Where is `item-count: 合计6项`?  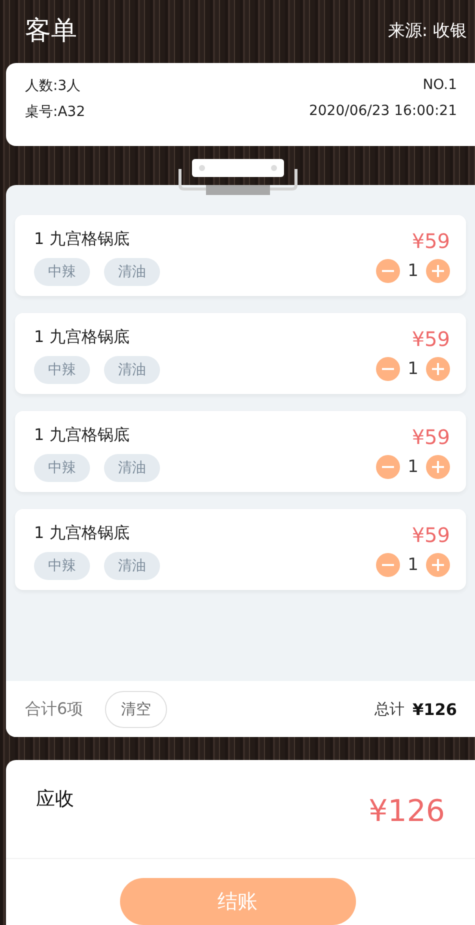
item-count: 合计6项 is located at coordinates (54, 709).